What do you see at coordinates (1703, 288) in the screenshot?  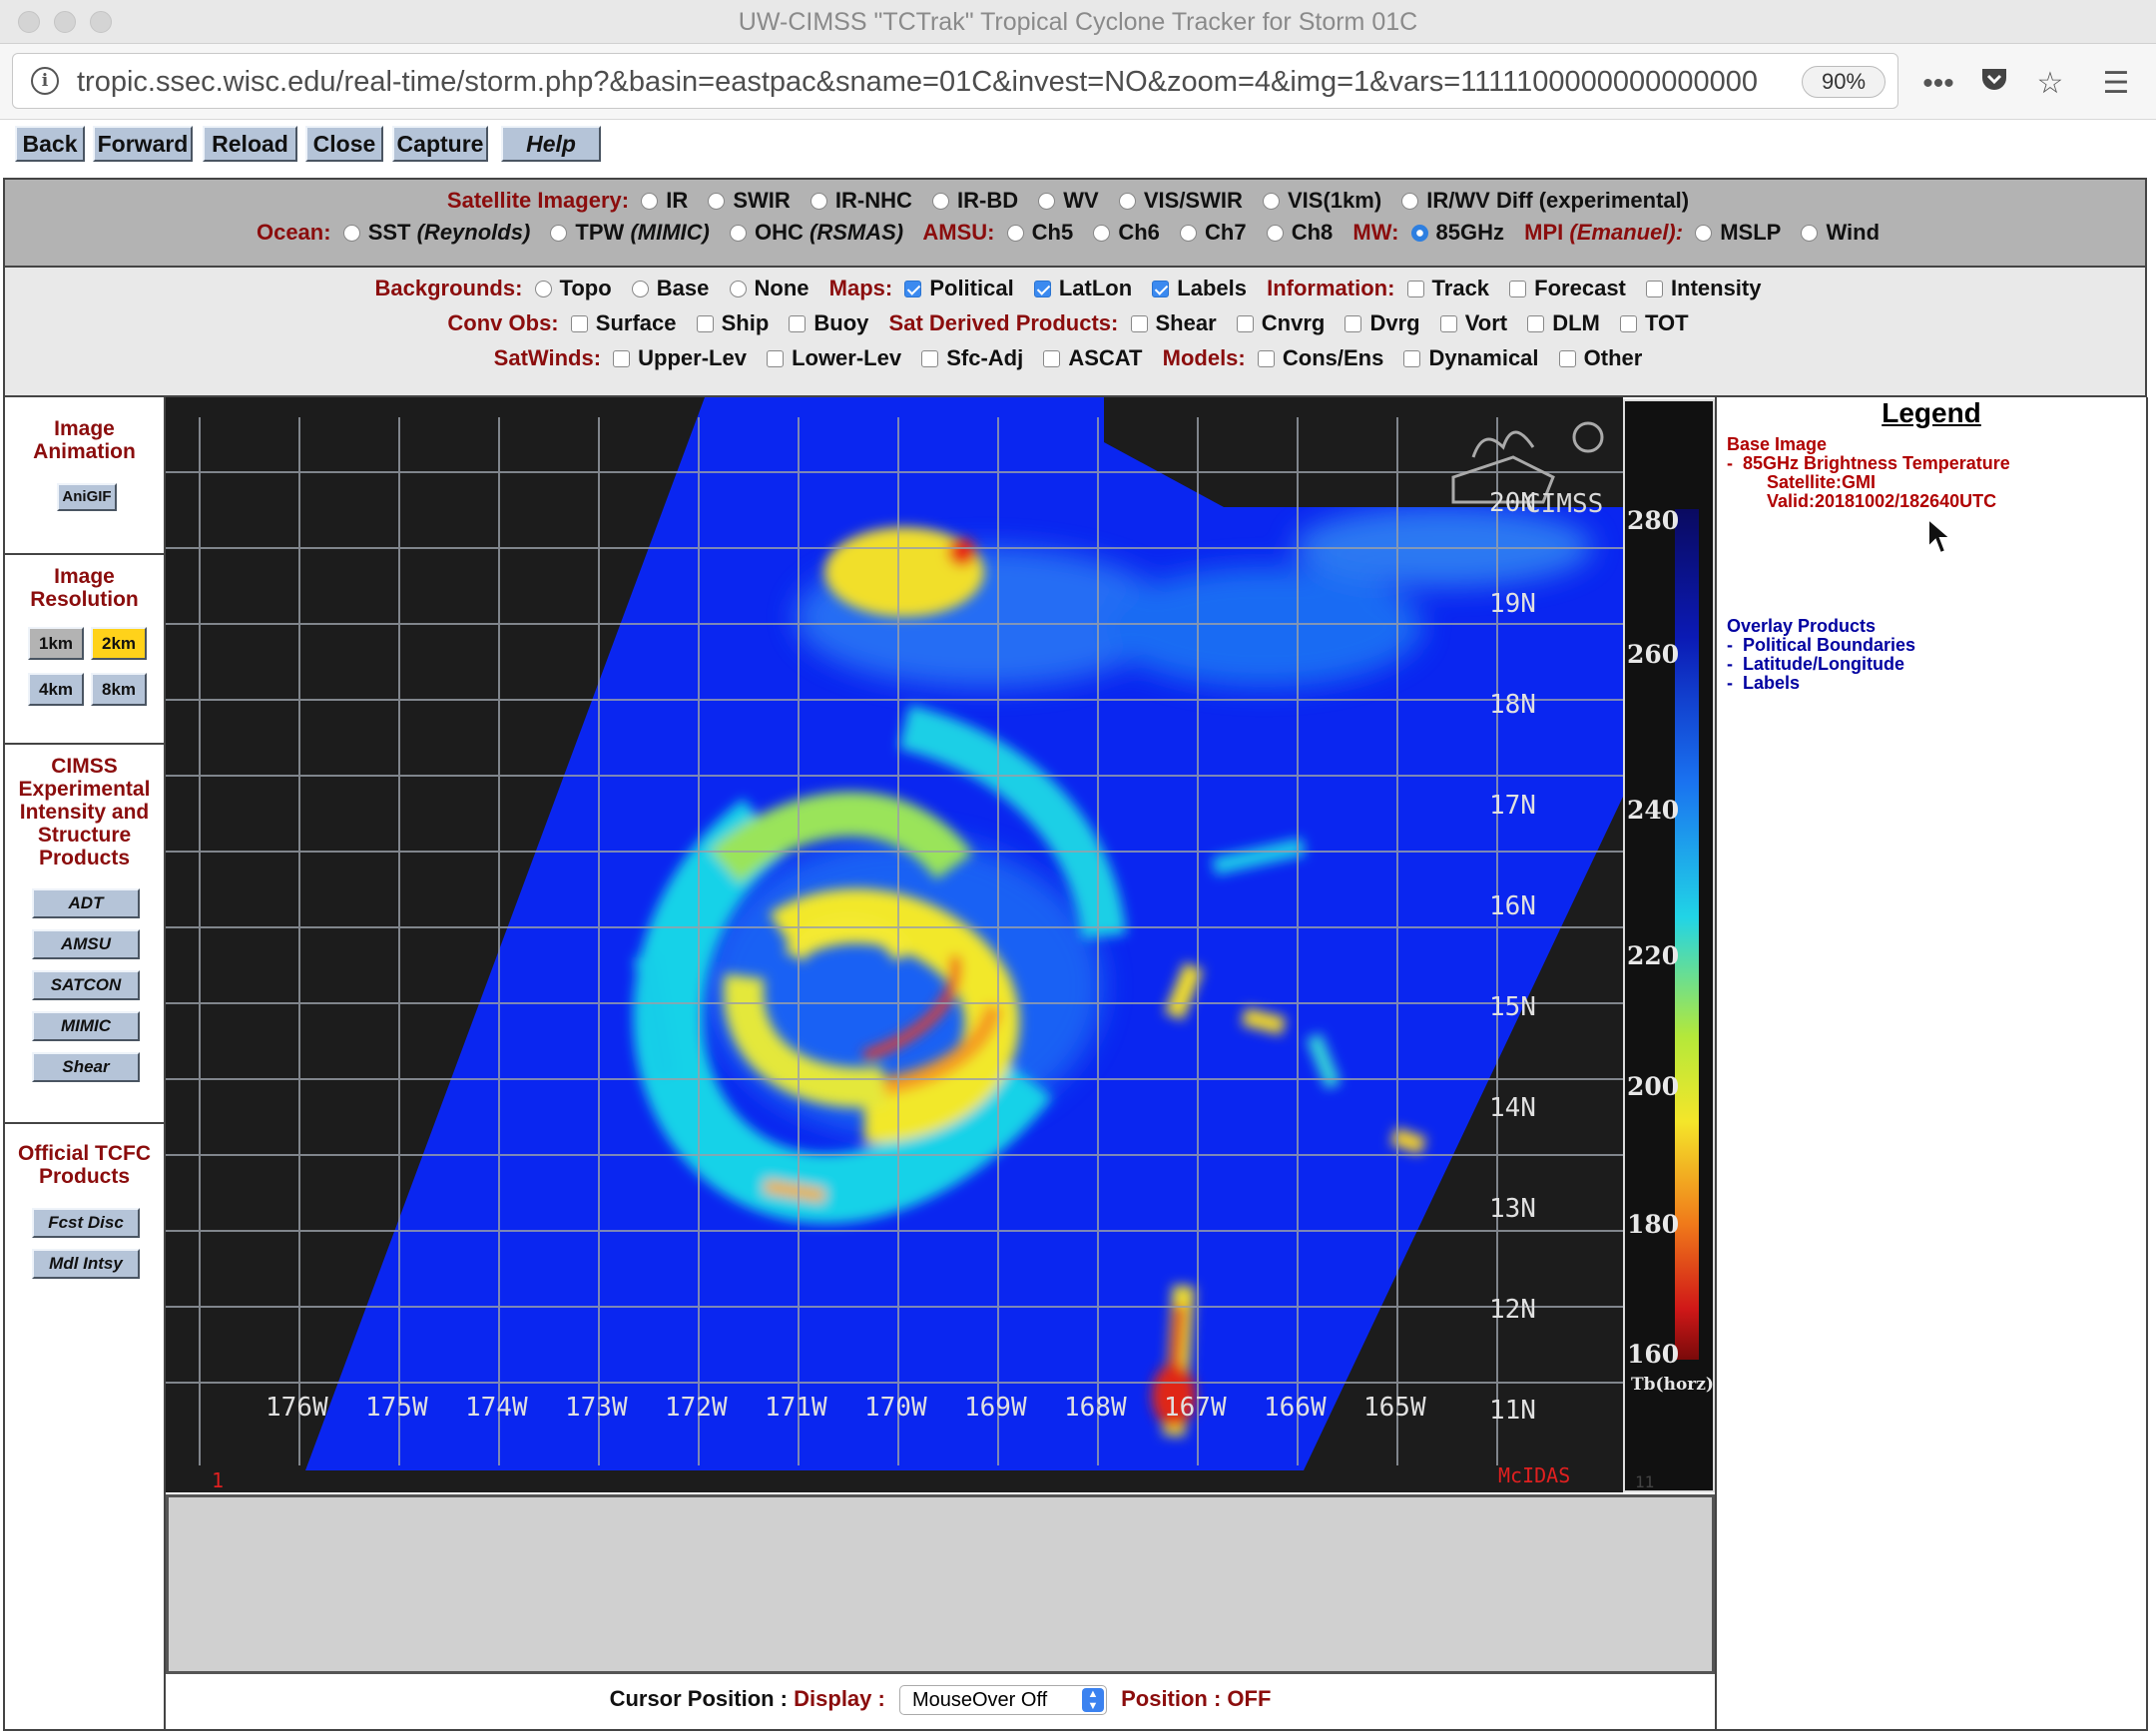 I see `checkbox-intensity: Intensity` at bounding box center [1703, 288].